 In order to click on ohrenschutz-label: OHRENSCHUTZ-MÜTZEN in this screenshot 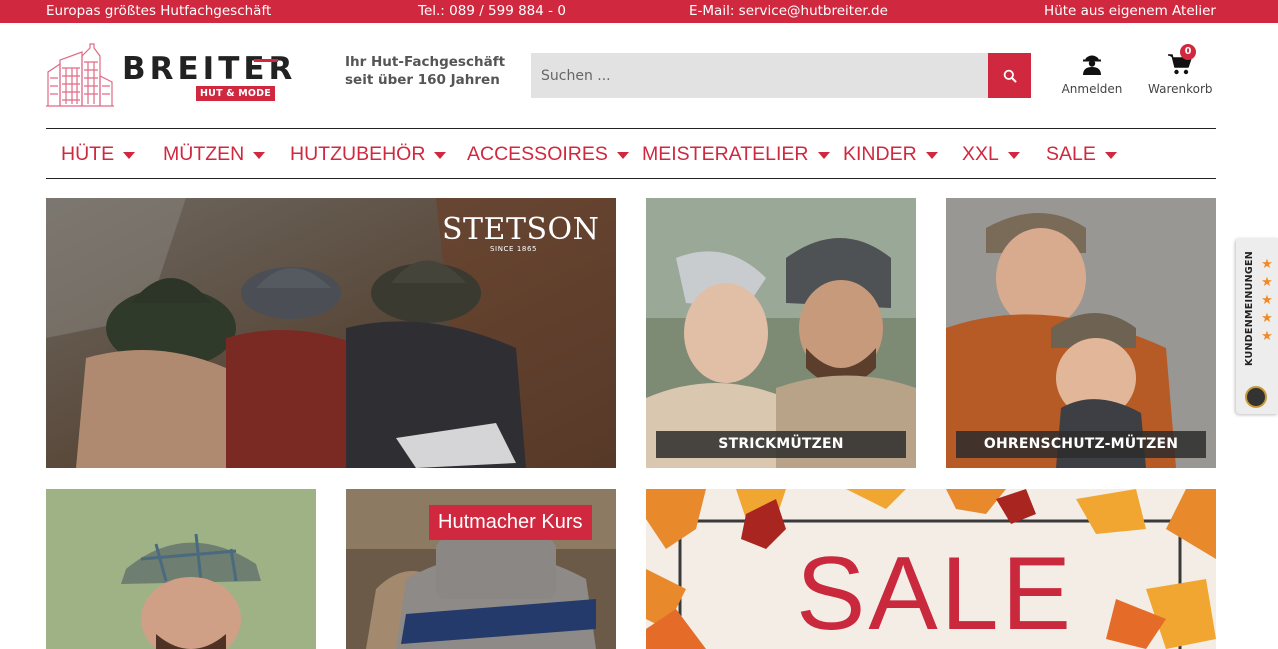, I will do `click(1081, 444)`.